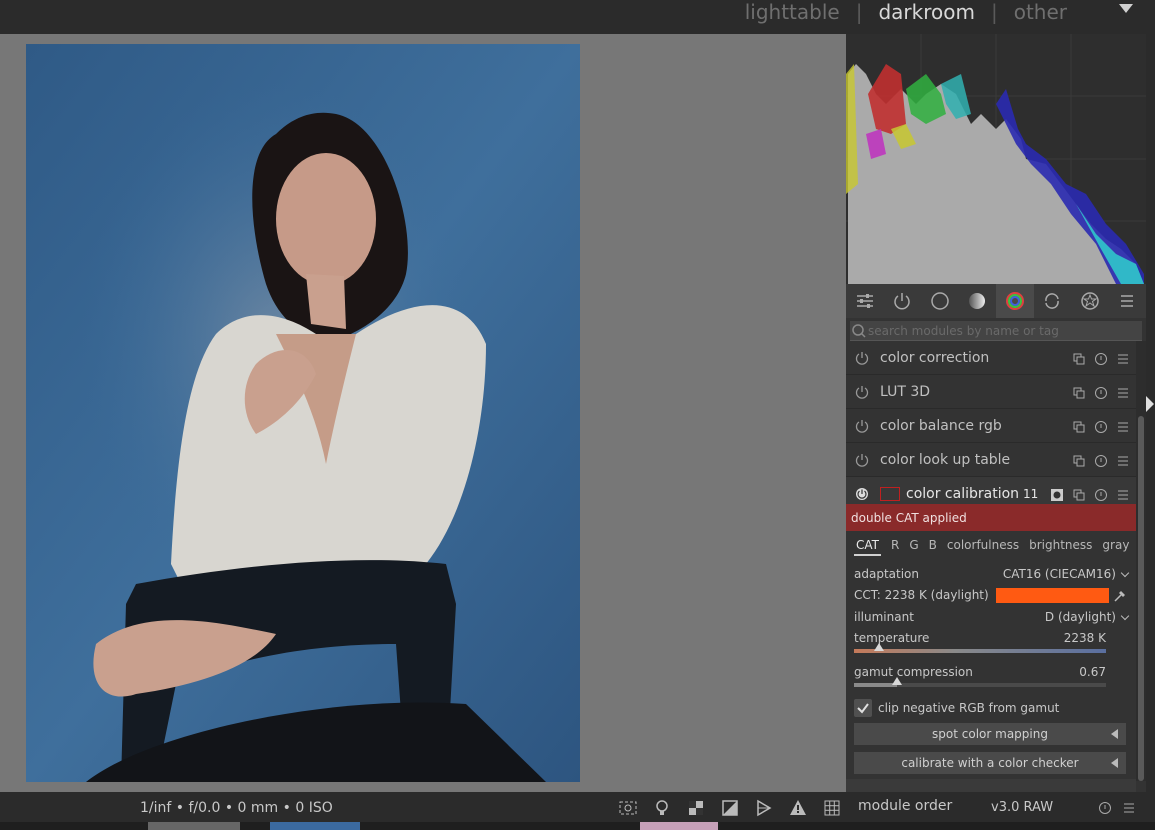  I want to click on module-scrollbar, so click(1141, 561).